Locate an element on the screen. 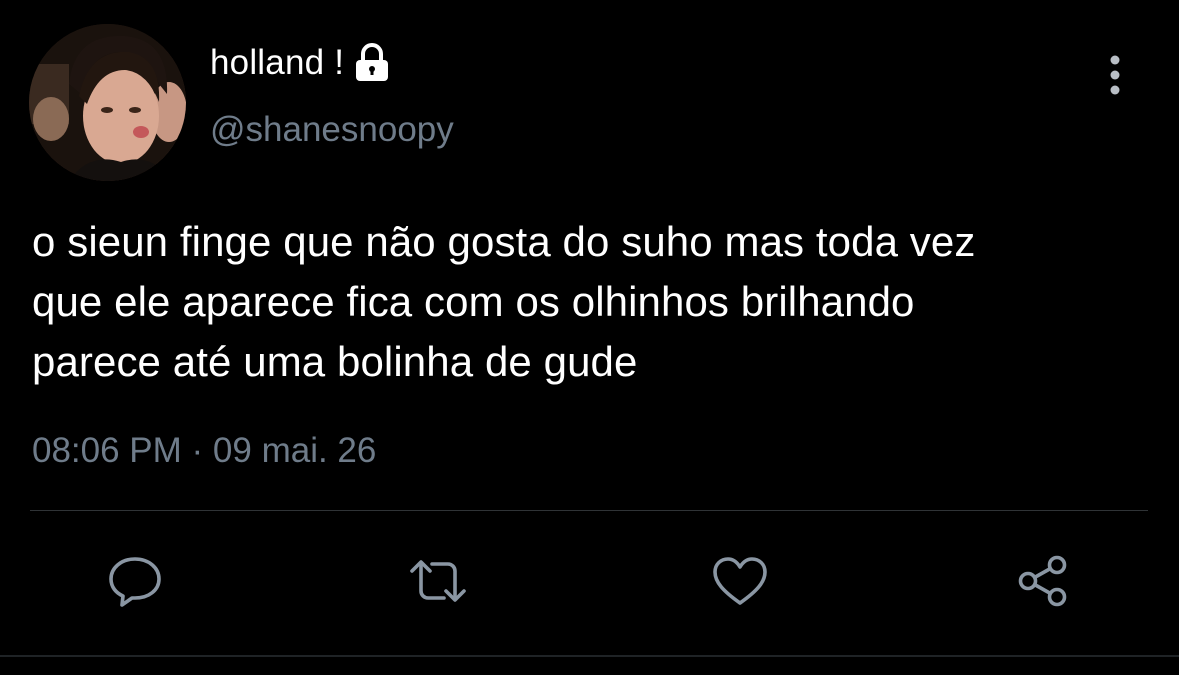  avatar is located at coordinates (107, 102).